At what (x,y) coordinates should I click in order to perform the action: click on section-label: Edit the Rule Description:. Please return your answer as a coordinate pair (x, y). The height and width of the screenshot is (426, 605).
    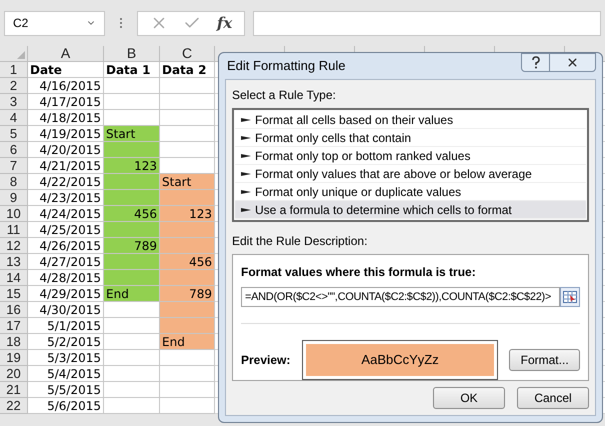
    Looking at the image, I should click on (300, 241).